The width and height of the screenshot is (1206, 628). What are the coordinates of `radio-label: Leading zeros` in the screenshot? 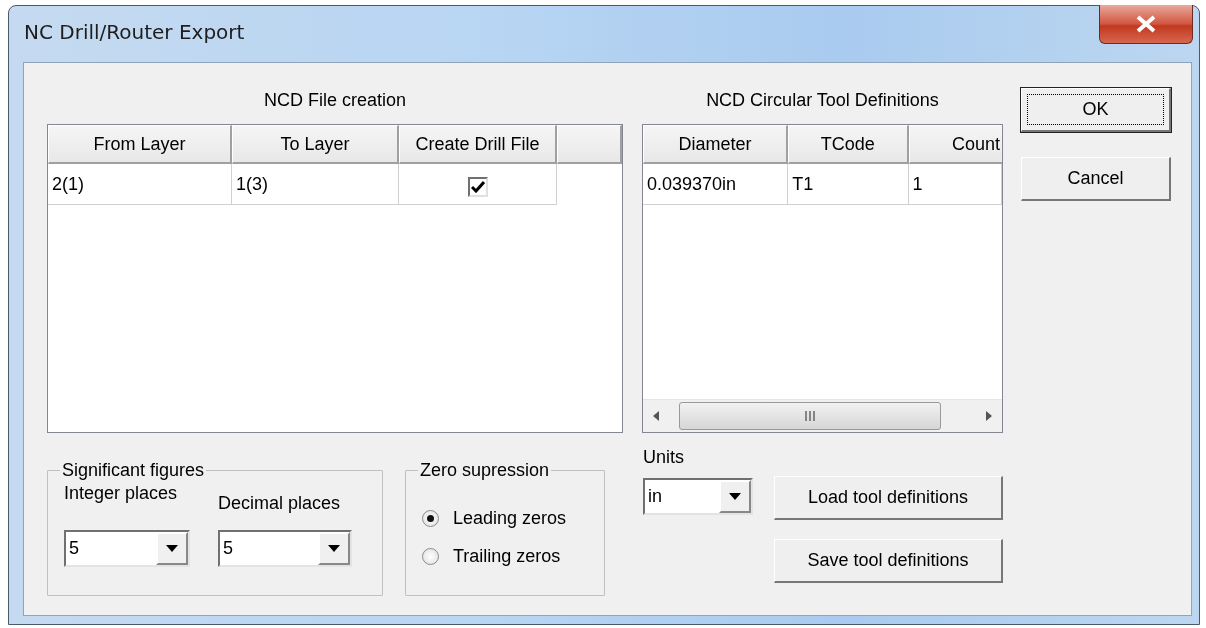 It's located at (510, 518).